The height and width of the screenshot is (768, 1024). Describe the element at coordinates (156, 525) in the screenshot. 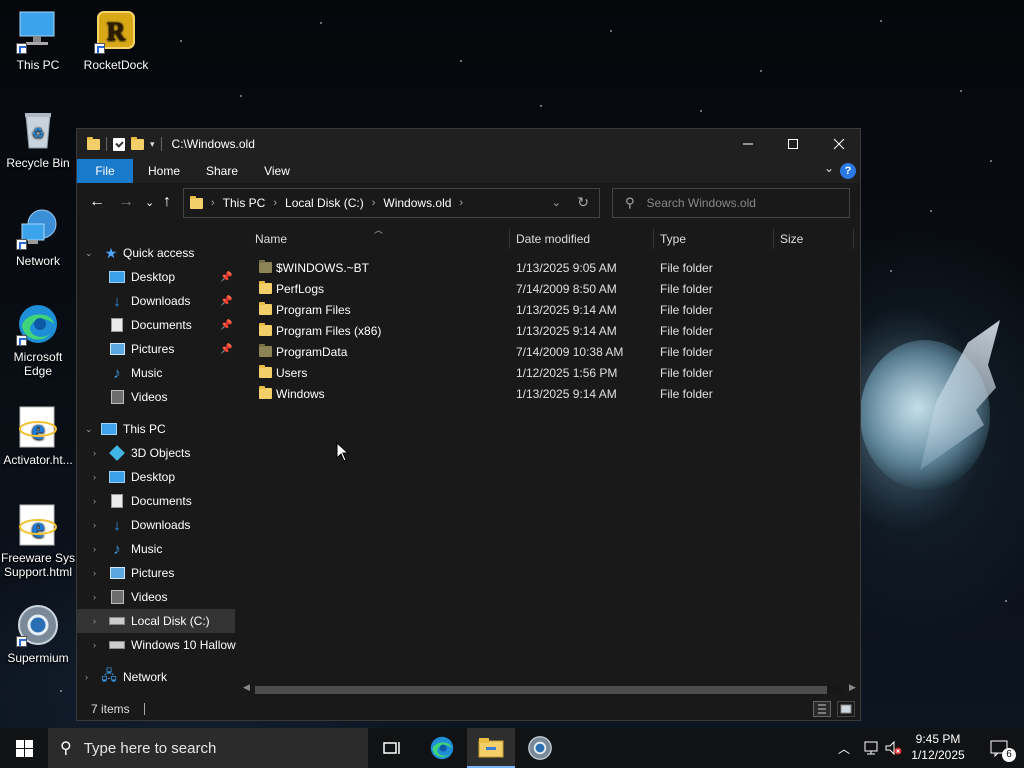

I see `nav-pc-downloads: › ↓ Downloads` at that location.